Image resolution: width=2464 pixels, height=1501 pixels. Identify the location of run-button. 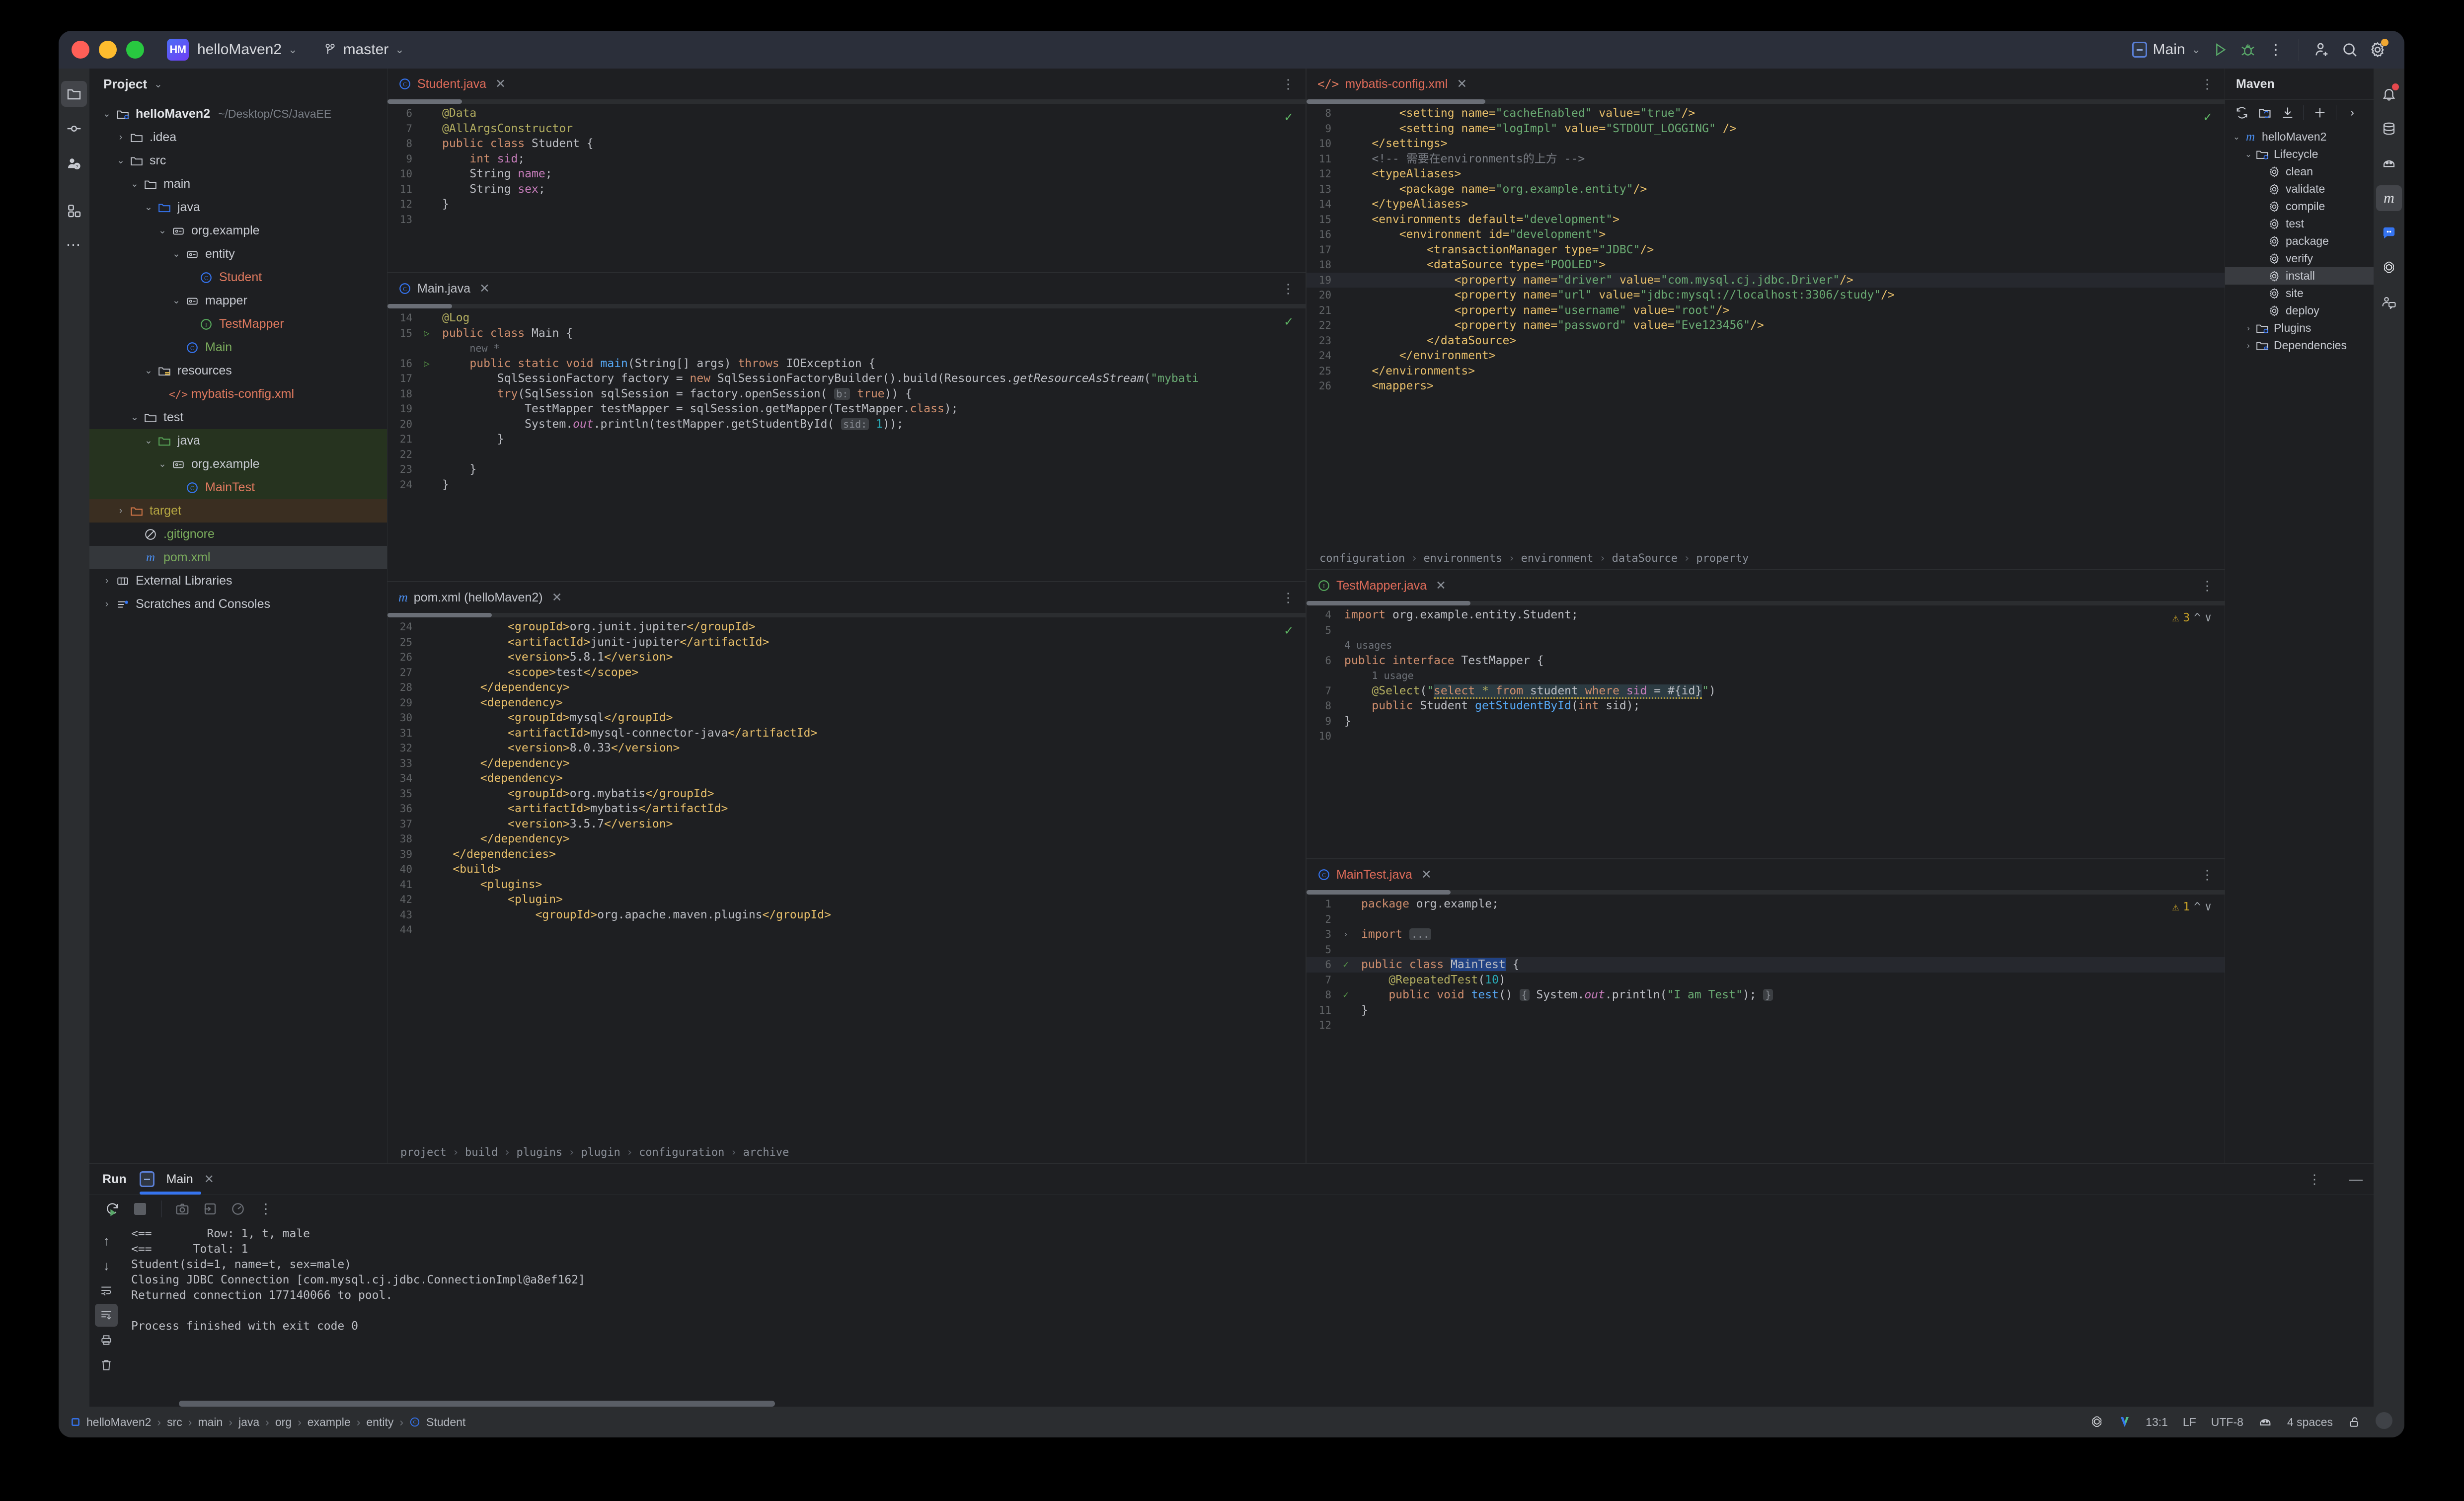
(2220, 50).